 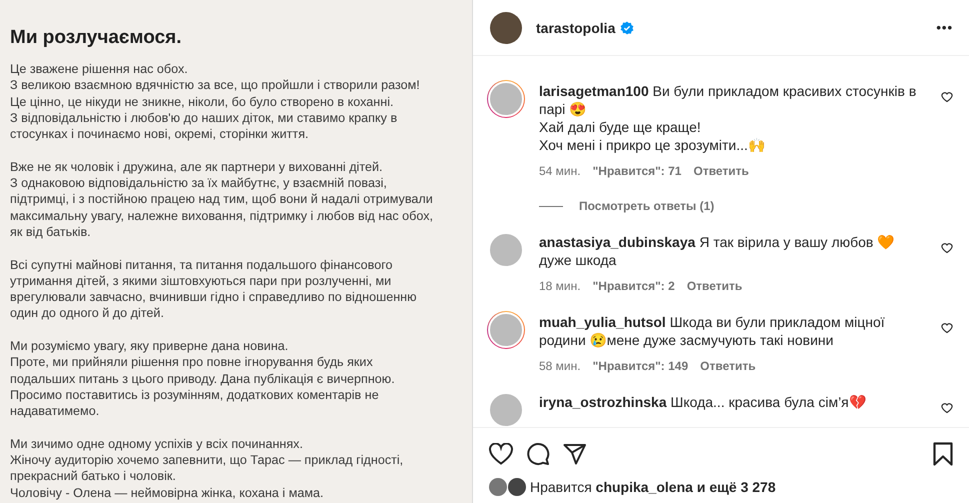 I want to click on post-paragraph: Це зважене рішення нас обох. З великою взаємною вдячністю за все, що пройшли і створили разом! Це цінно, це нікуди не зникне, ніколи, бо було створено в коханні. З відповідальністю і любов'ю до наших діток, ми ставимо крапку в стосунках і починаємо нові, окремі, сторінки життя., so click(x=215, y=101).